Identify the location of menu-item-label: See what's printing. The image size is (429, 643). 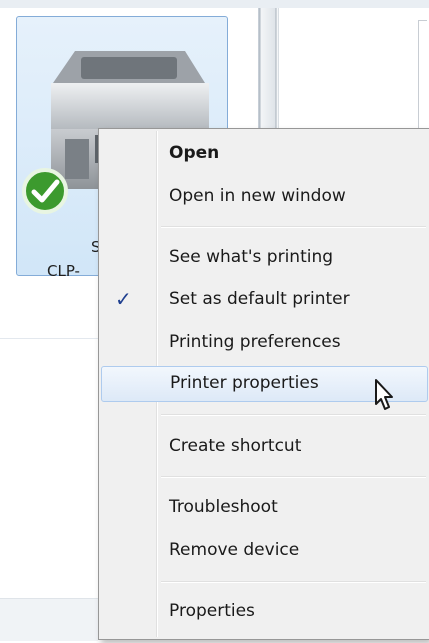
(251, 257).